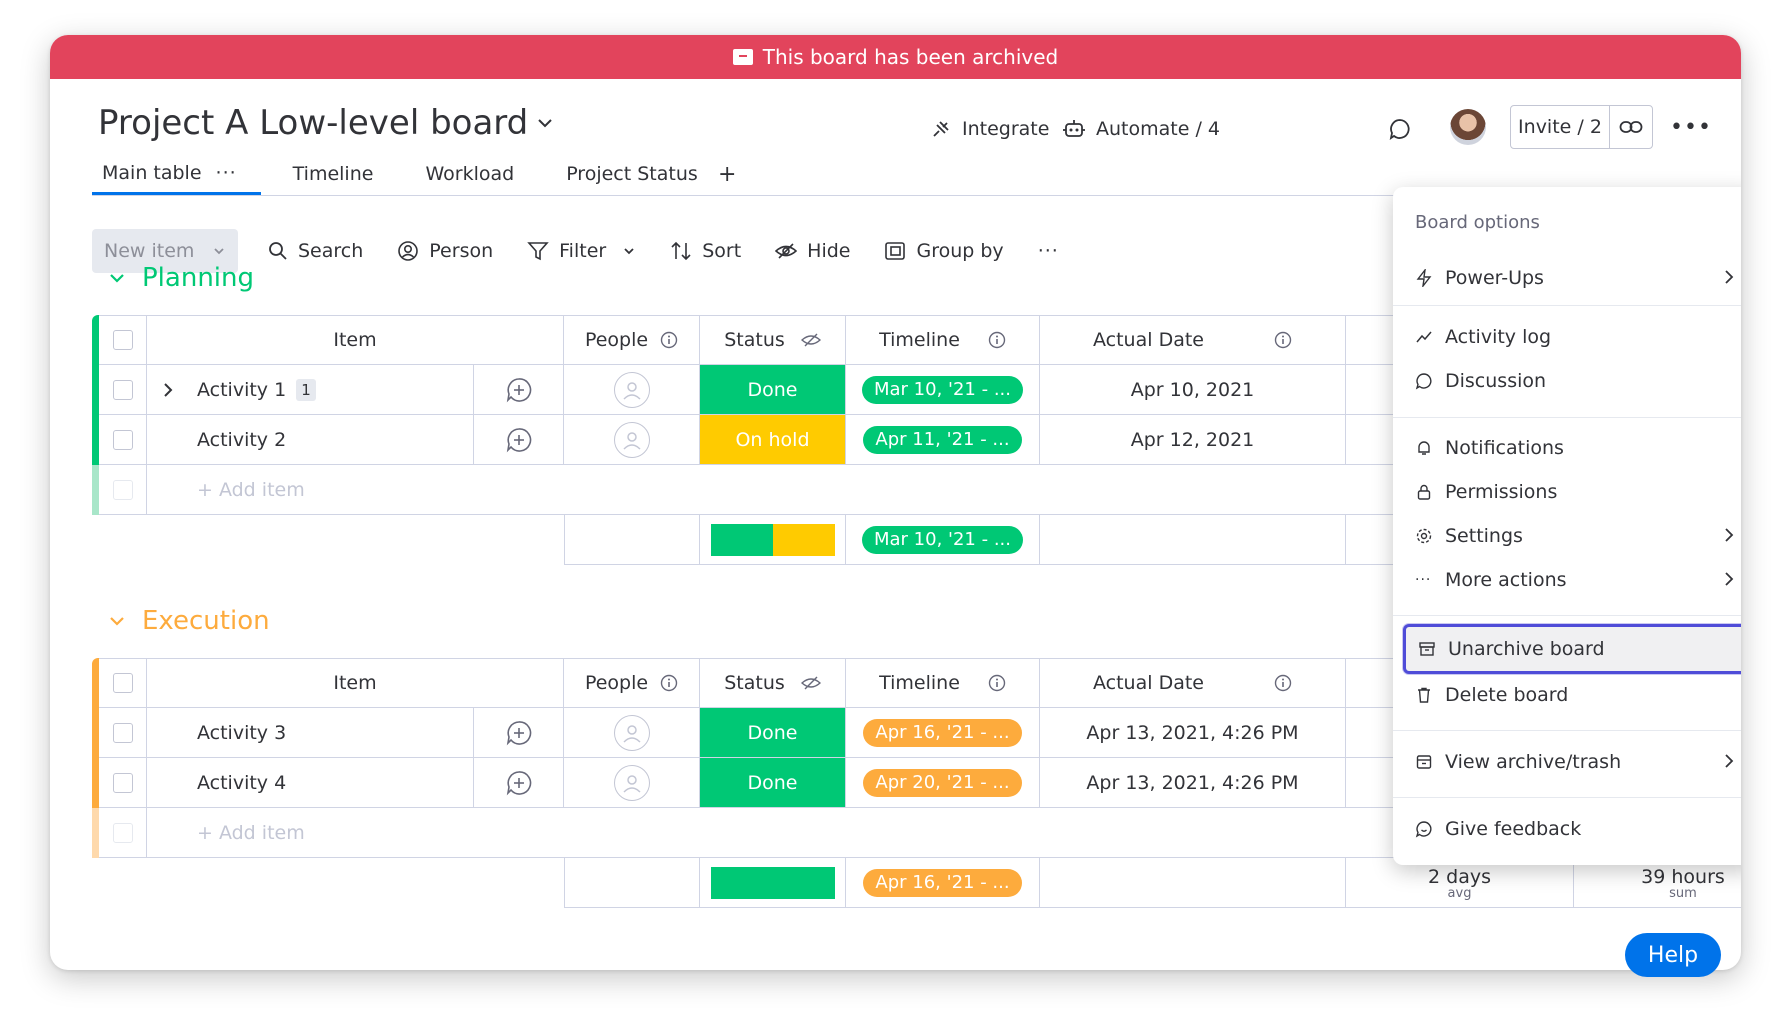 This screenshot has height=1035, width=1791. Describe the element at coordinates (241, 733) in the screenshot. I see `item-name: Activity 3` at that location.